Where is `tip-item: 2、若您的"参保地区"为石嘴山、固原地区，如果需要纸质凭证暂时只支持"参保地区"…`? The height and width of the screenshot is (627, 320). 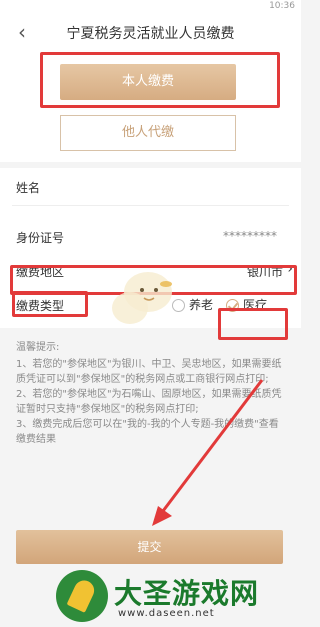 tip-item: 2、若您的"参保地区"为石嘴山、固原地区，如果需要纸质凭证暂时只支持"参保地区"… is located at coordinates (149, 402).